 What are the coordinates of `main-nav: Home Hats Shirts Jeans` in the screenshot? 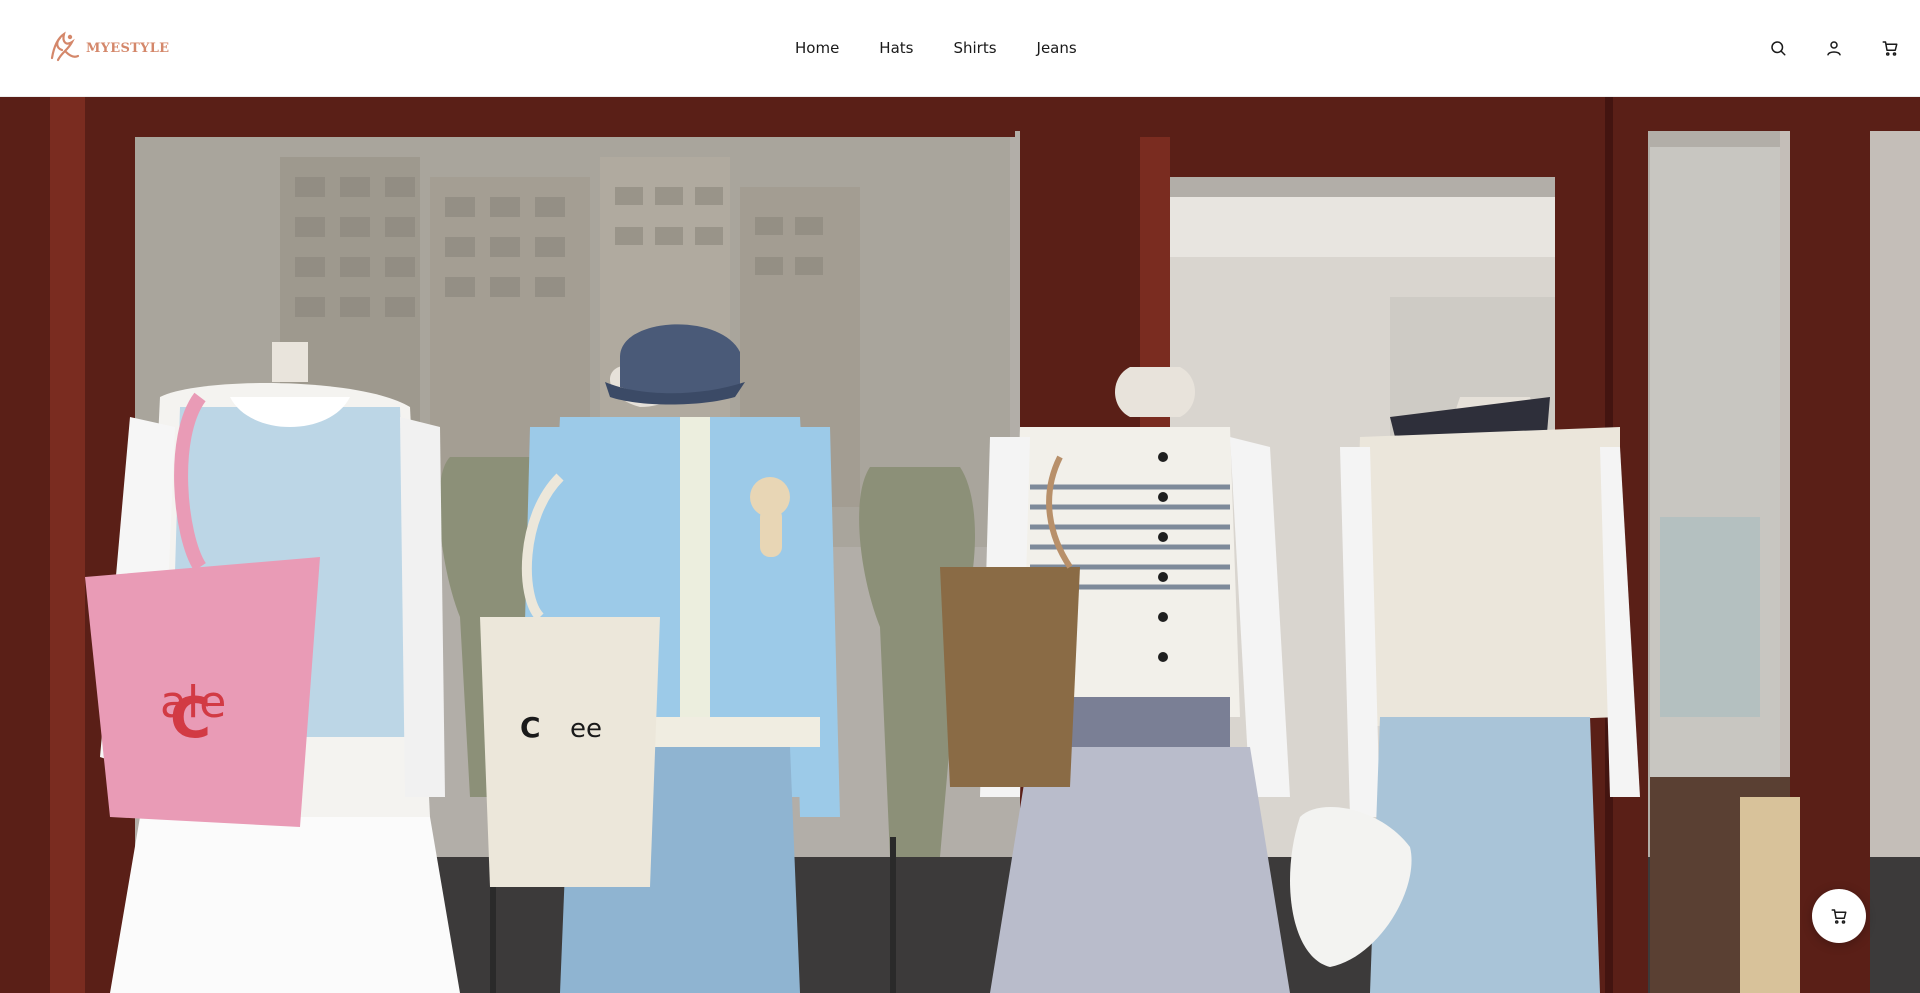 It's located at (936, 48).